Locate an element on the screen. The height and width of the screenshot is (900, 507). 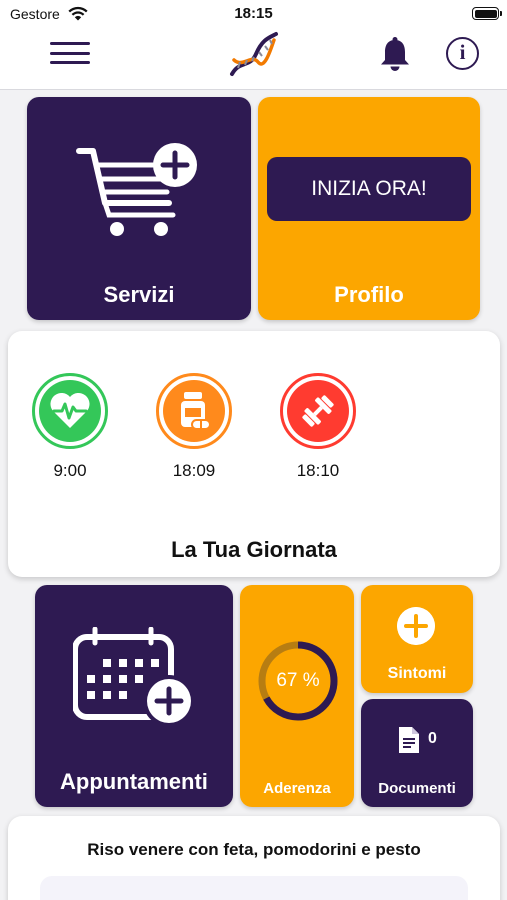
appointments-tile: Appuntamenti is located at coordinates (134, 696).